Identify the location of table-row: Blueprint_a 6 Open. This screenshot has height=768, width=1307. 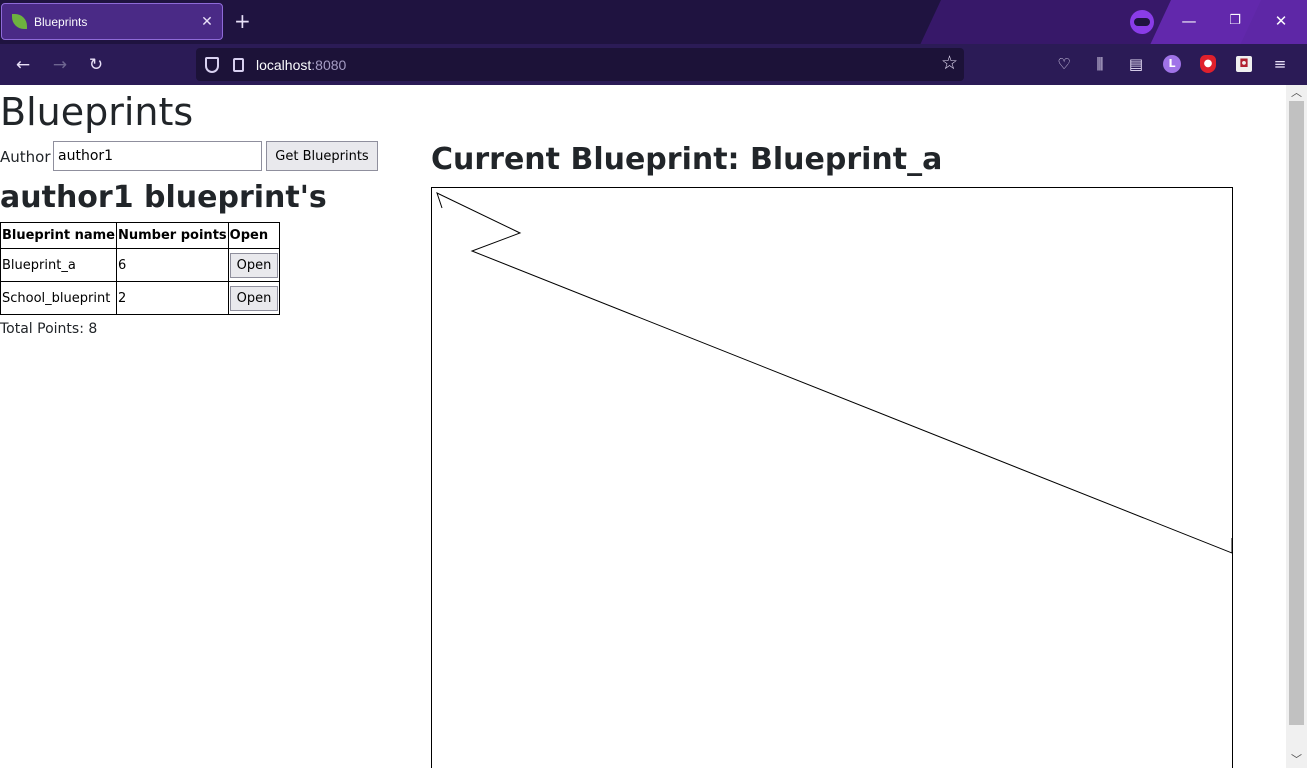
(140, 265).